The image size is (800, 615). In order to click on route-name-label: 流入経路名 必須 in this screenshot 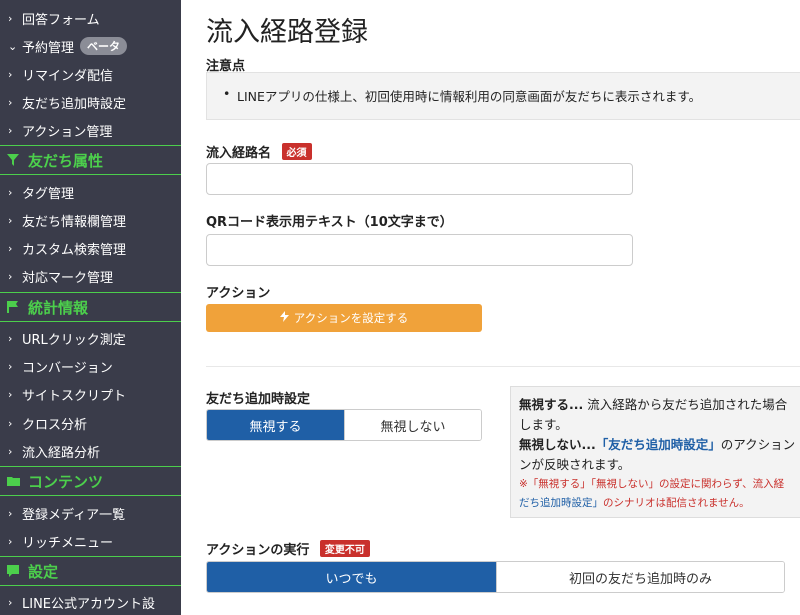, I will do `click(259, 151)`.